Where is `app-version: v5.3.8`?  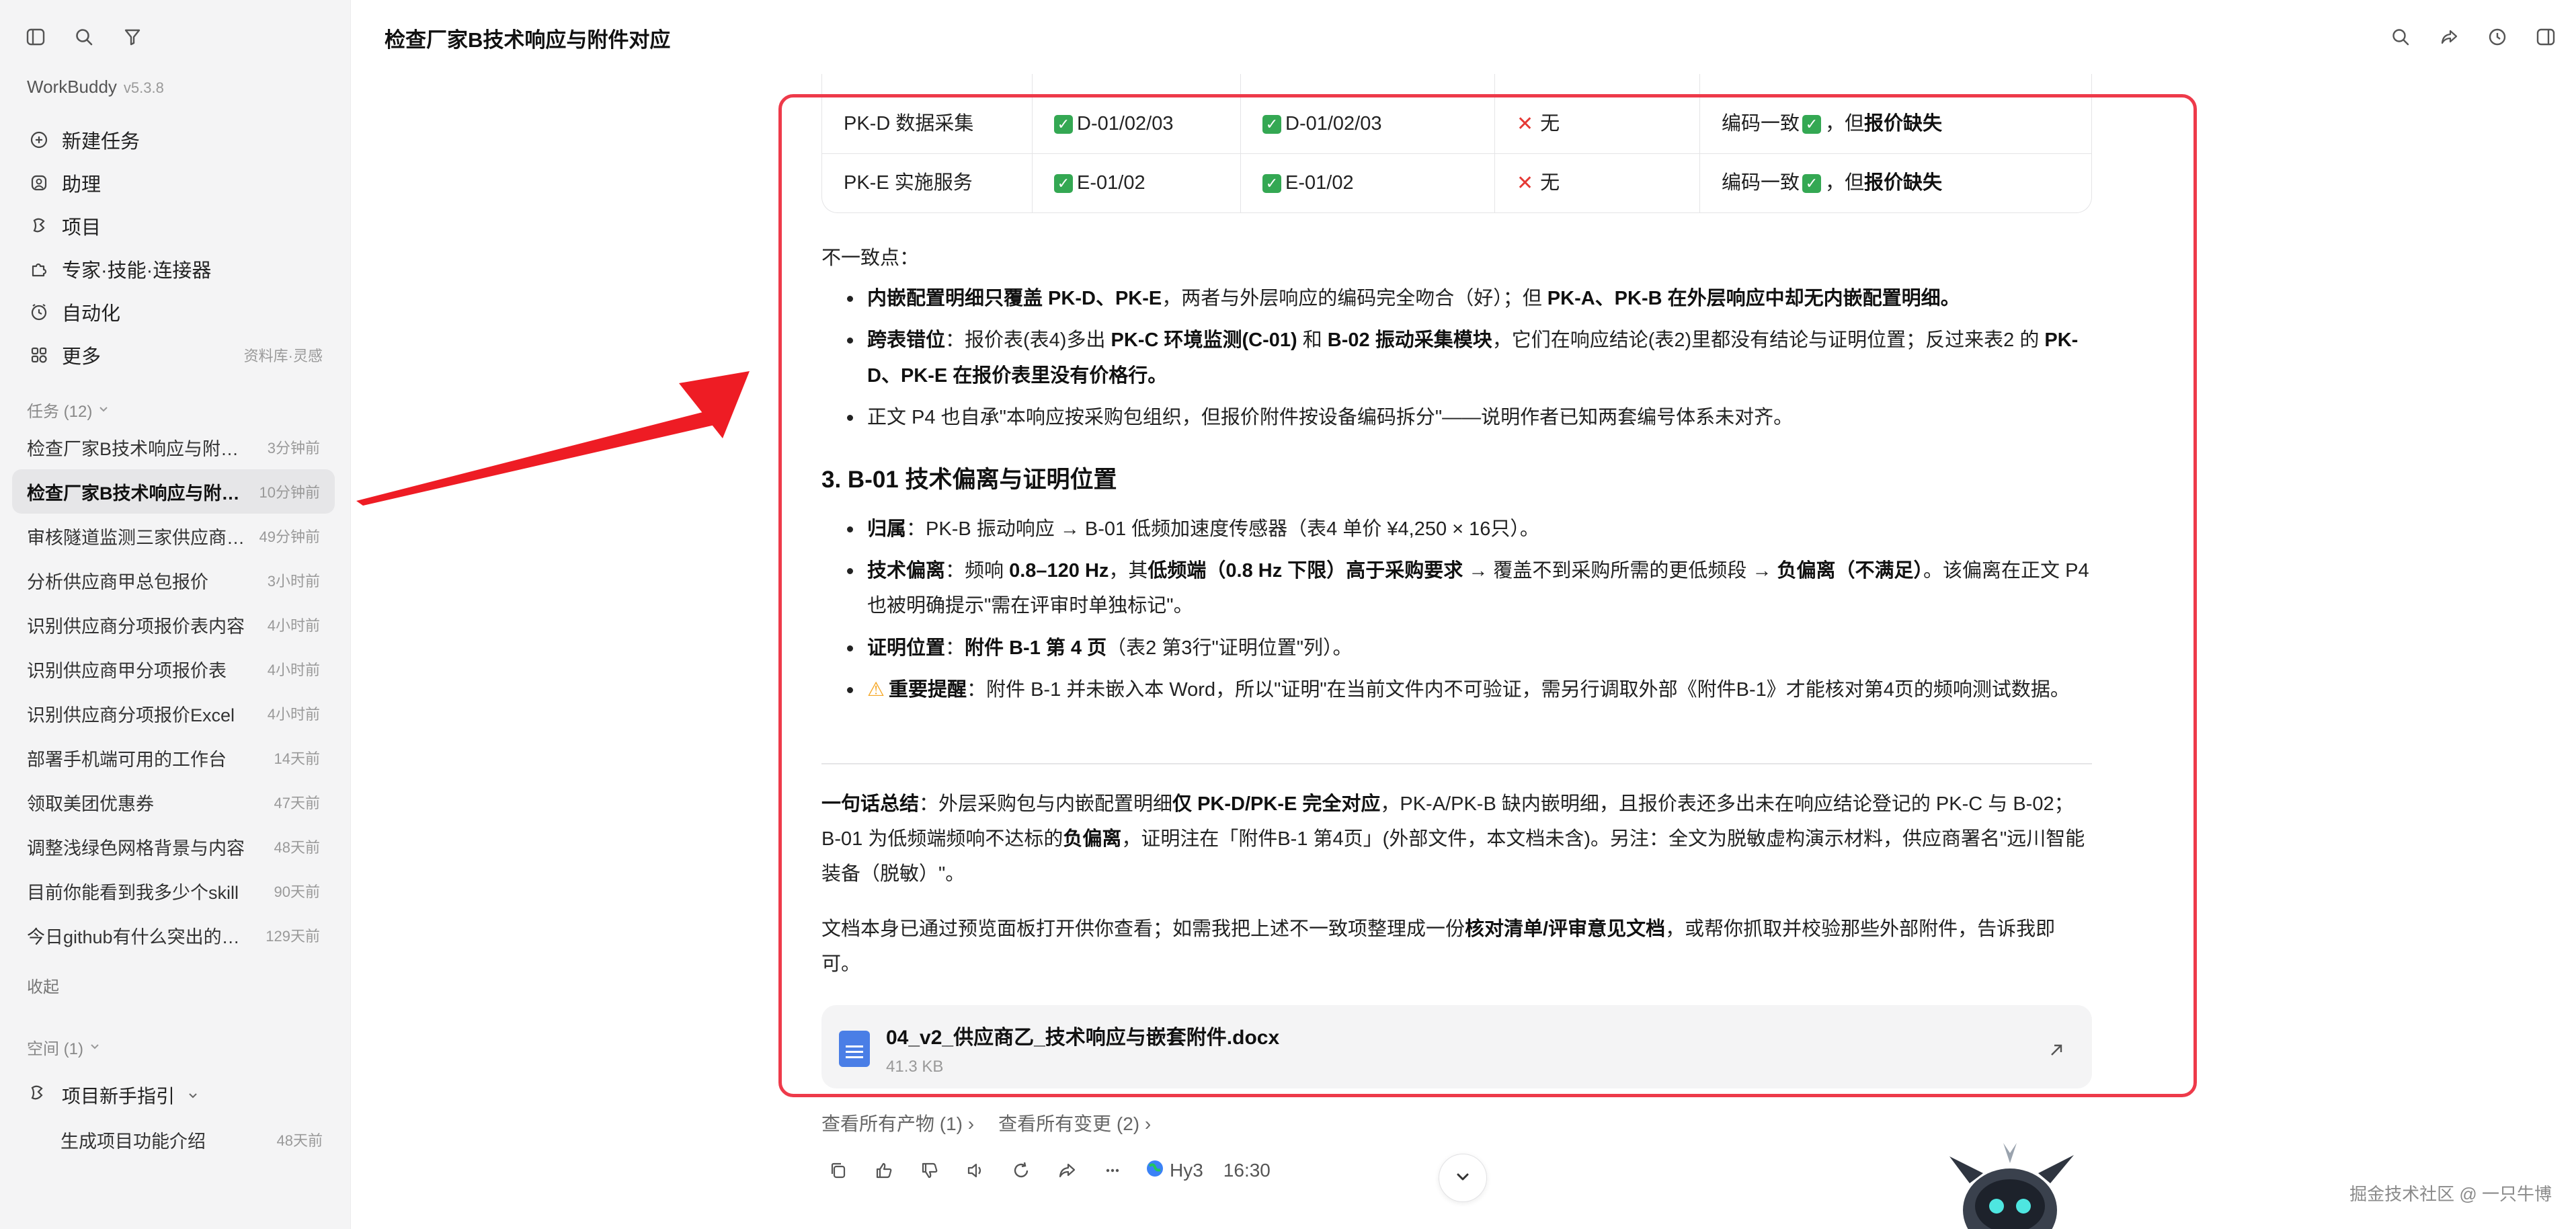 app-version: v5.3.8 is located at coordinates (143, 87).